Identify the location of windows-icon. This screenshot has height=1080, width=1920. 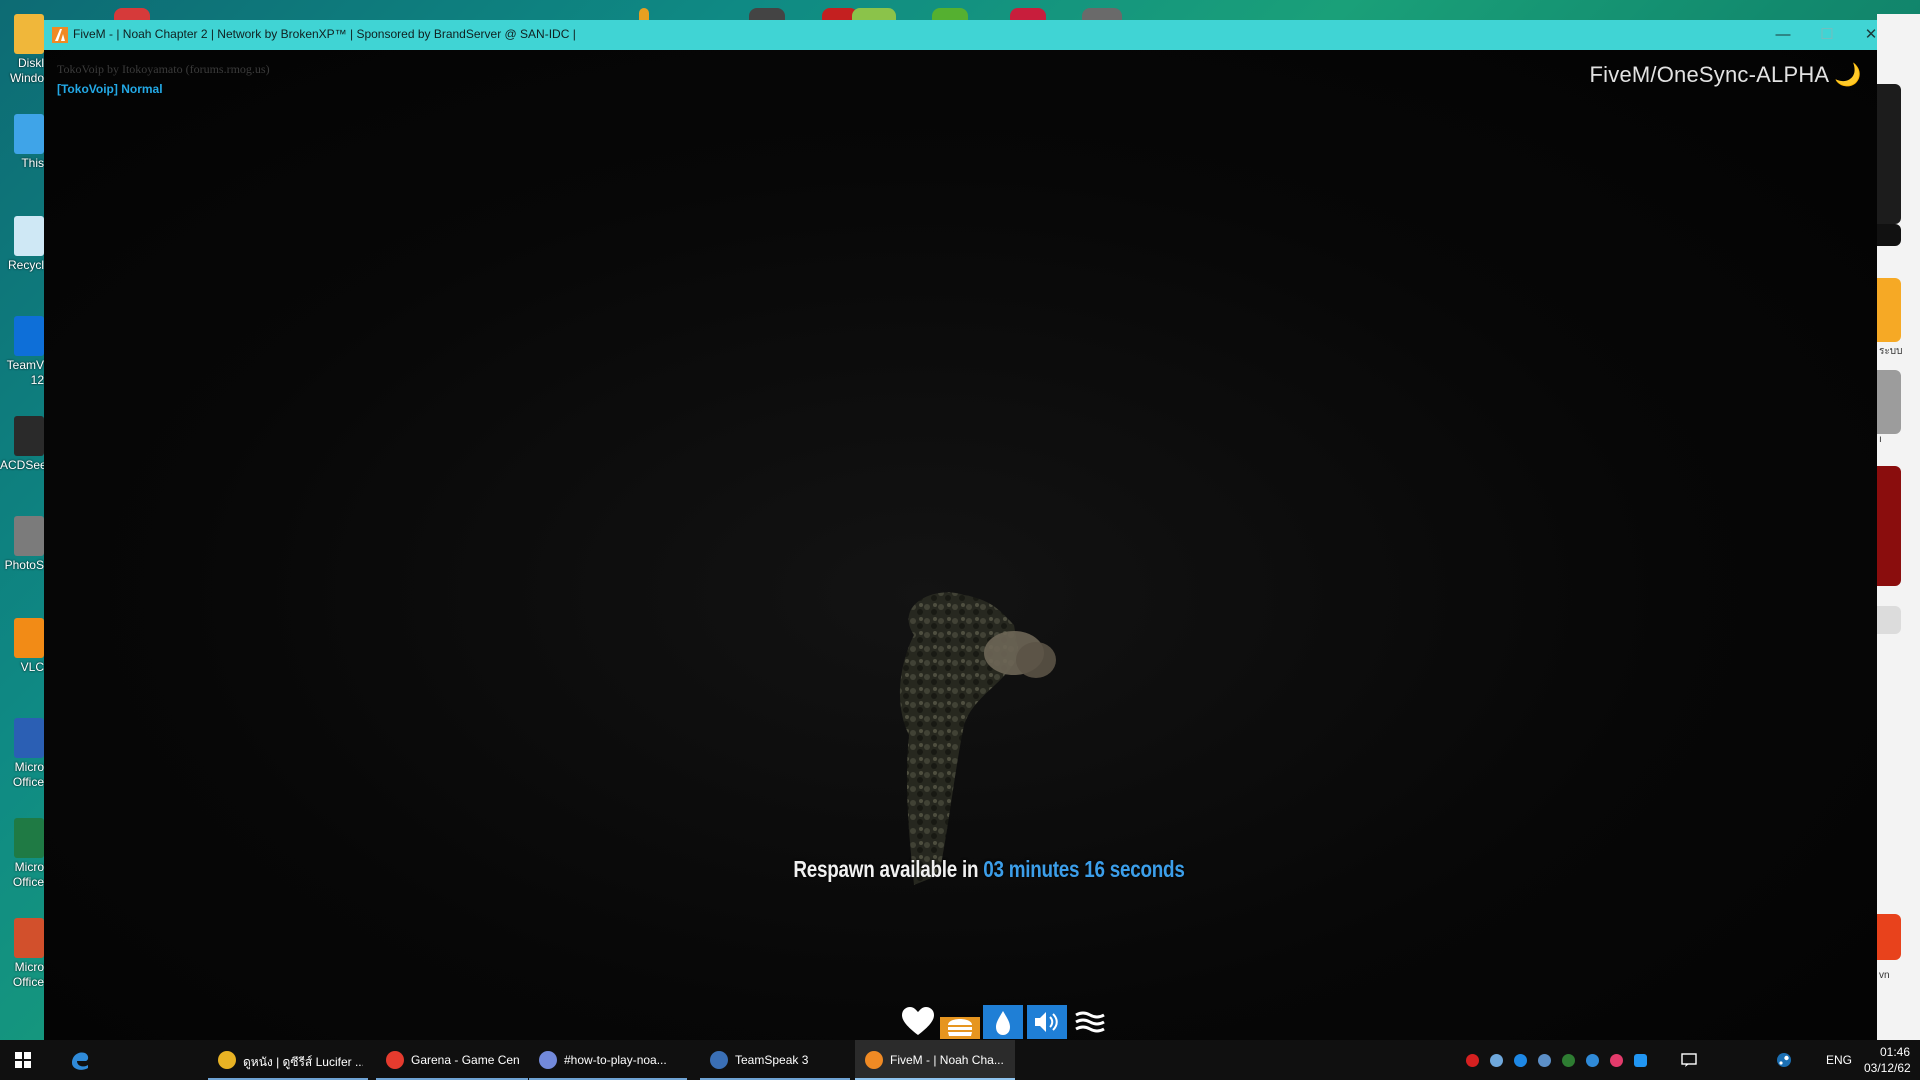
(23, 1060).